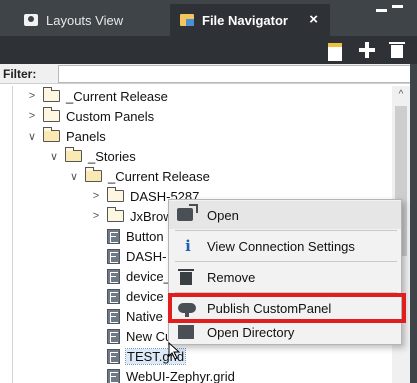 This screenshot has width=417, height=383. Describe the element at coordinates (281, 246) in the screenshot. I see `menu-item-label: View Connection Settings` at that location.